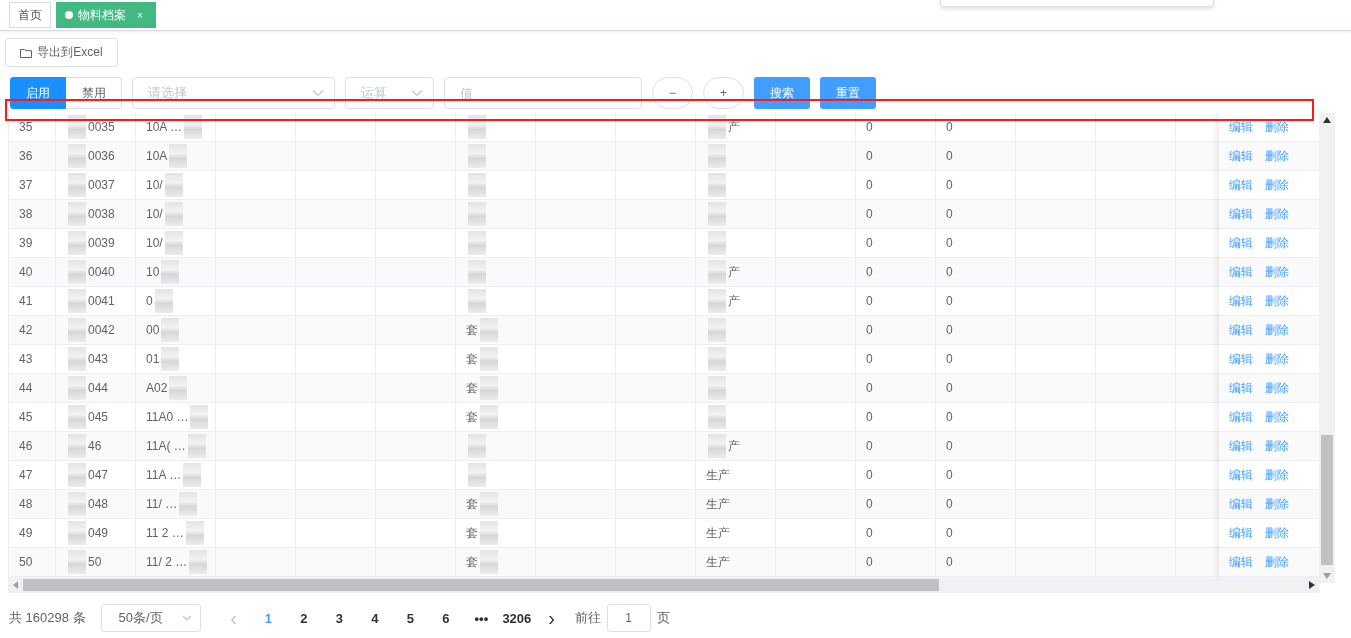 The image size is (1351, 638). I want to click on table-cell: 生产, so click(718, 504).